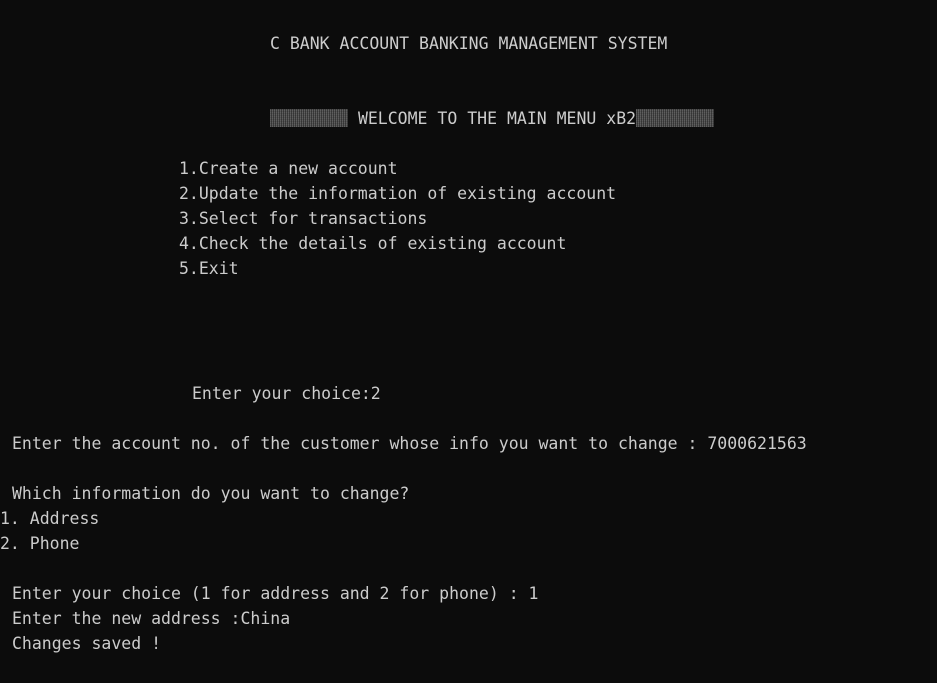  Describe the element at coordinates (40, 543) in the screenshot. I see `option-phone: 2. Phone` at that location.